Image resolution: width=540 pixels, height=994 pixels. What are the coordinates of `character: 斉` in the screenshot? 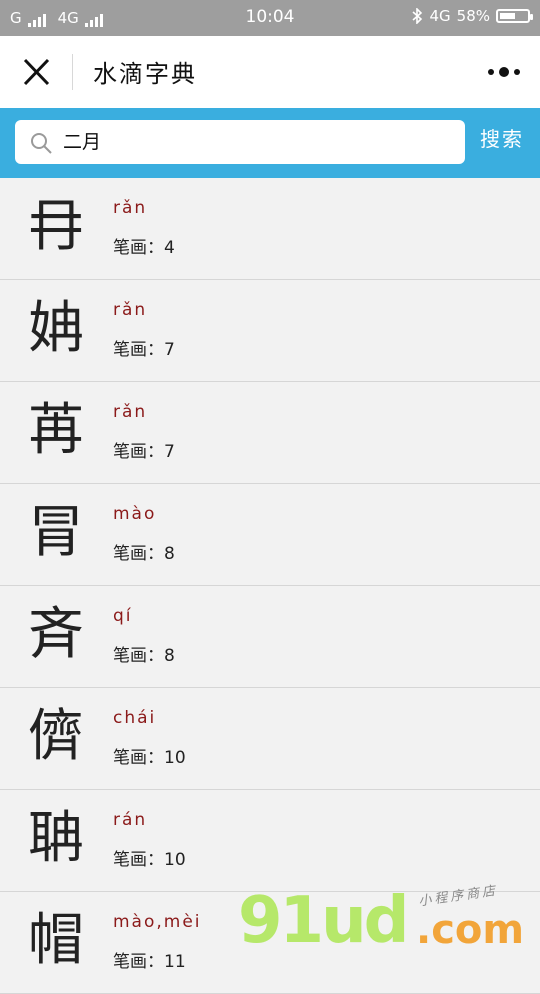 It's located at (56, 634).